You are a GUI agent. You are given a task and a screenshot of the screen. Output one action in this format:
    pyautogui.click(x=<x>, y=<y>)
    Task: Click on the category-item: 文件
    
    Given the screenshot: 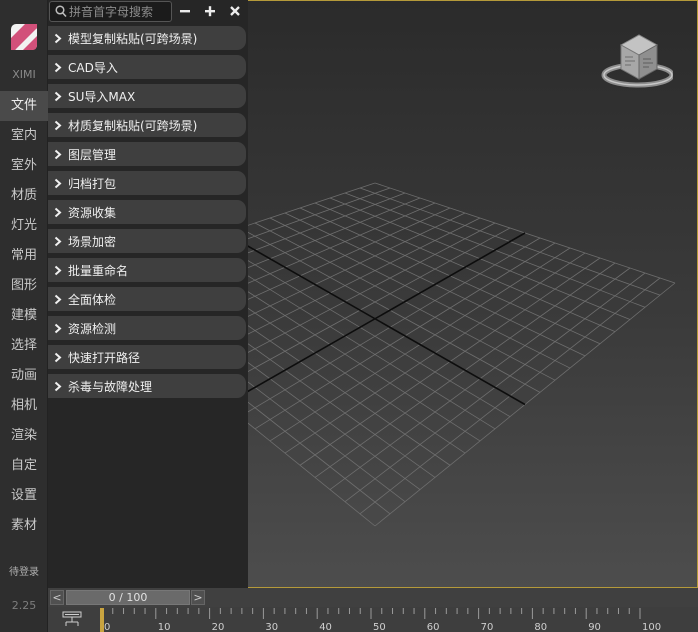 What is the action you would take?
    pyautogui.click(x=24, y=106)
    